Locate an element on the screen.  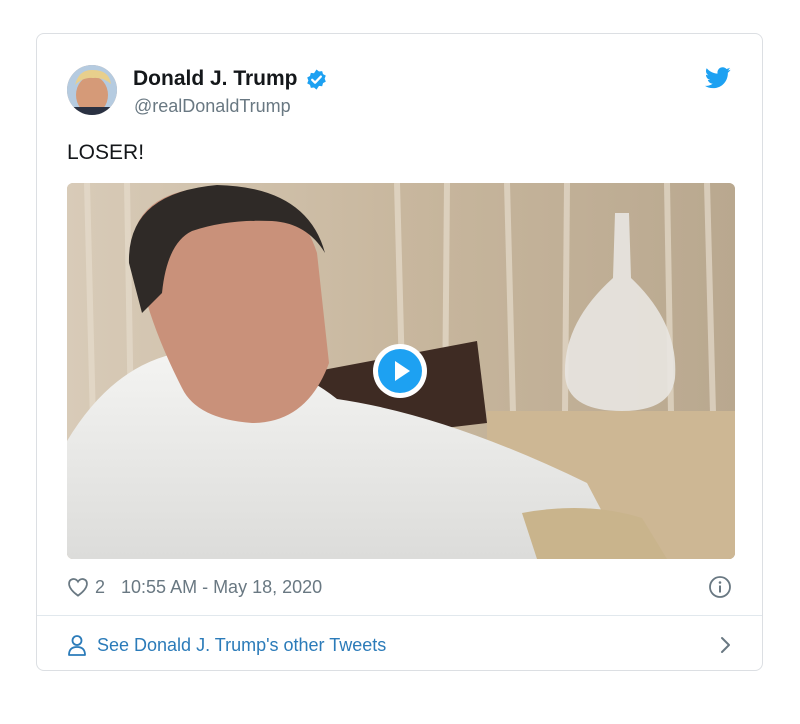
author-display-name: Donald J. Trump is located at coordinates (230, 79).